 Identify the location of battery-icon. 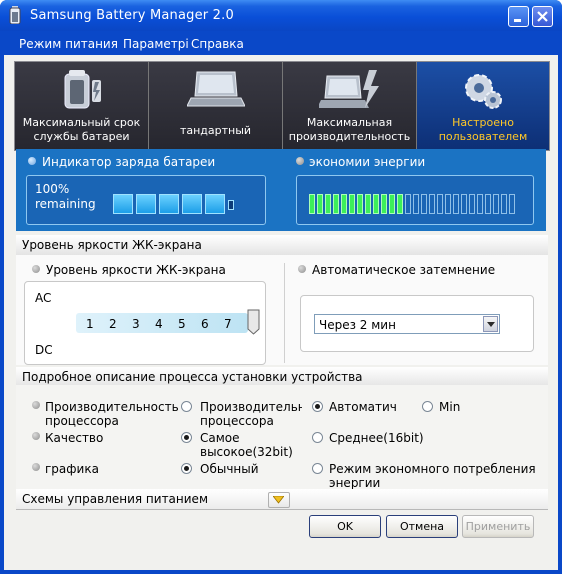
(82, 89).